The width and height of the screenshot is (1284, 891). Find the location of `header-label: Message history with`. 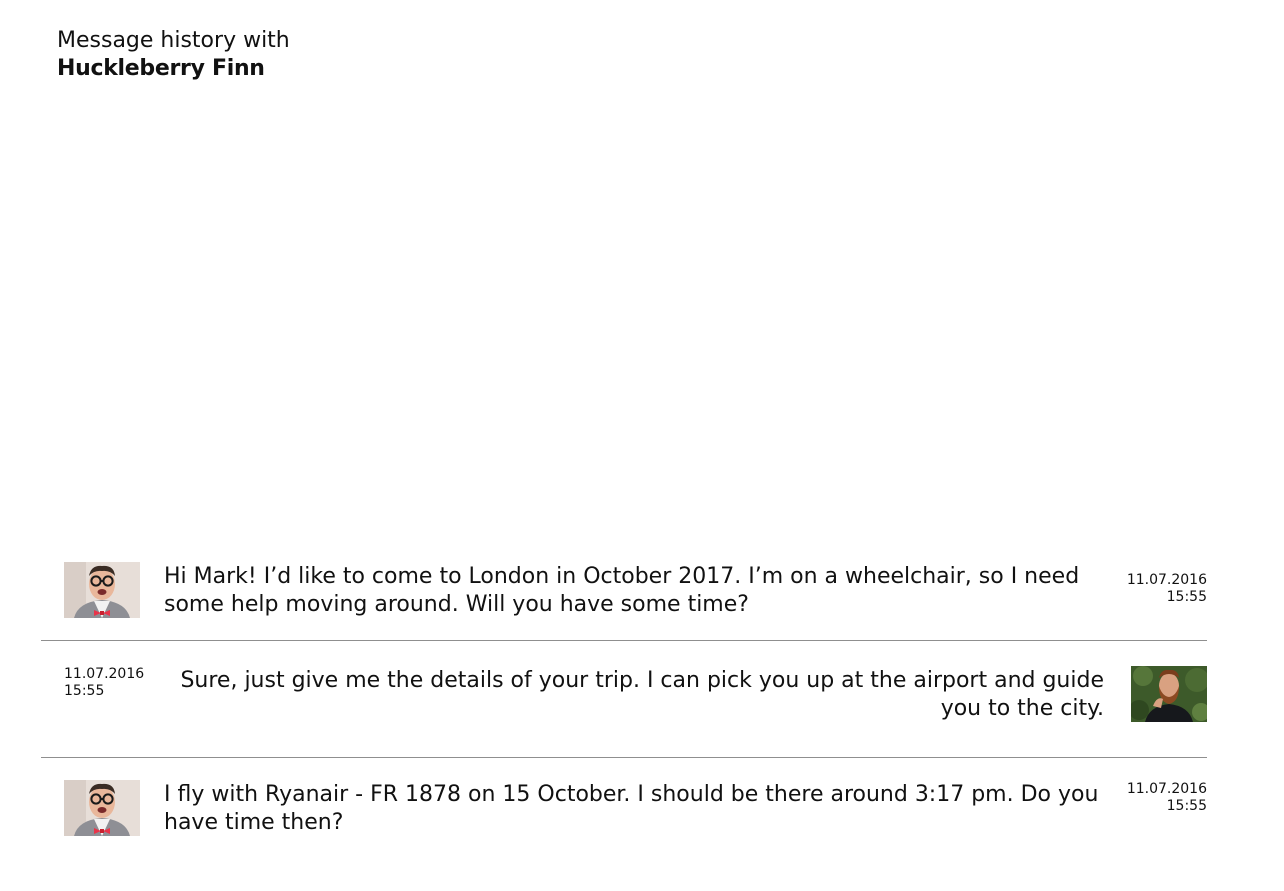

header-label: Message history with is located at coordinates (173, 40).